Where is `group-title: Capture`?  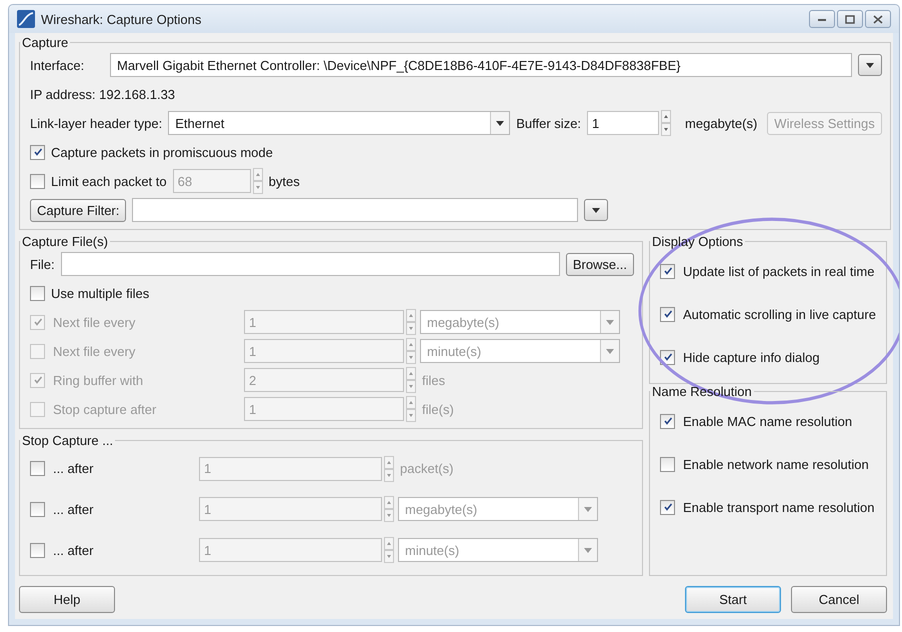 group-title: Capture is located at coordinates (45, 42).